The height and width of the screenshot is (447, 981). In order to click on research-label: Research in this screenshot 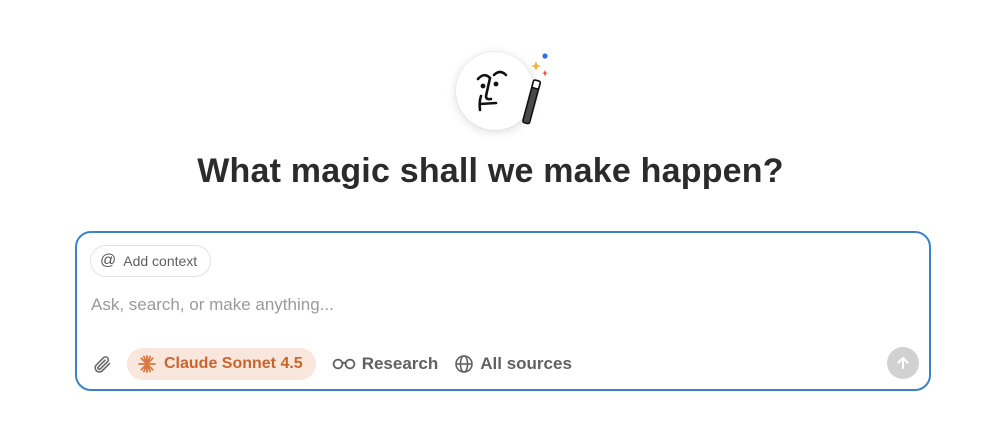, I will do `click(400, 363)`.